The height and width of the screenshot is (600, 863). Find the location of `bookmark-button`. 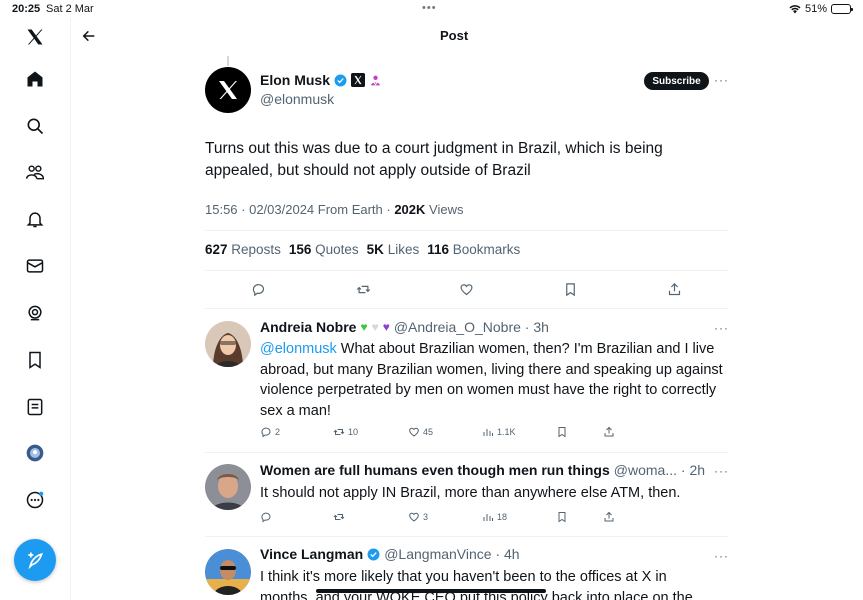

bookmark-button is located at coordinates (570, 289).